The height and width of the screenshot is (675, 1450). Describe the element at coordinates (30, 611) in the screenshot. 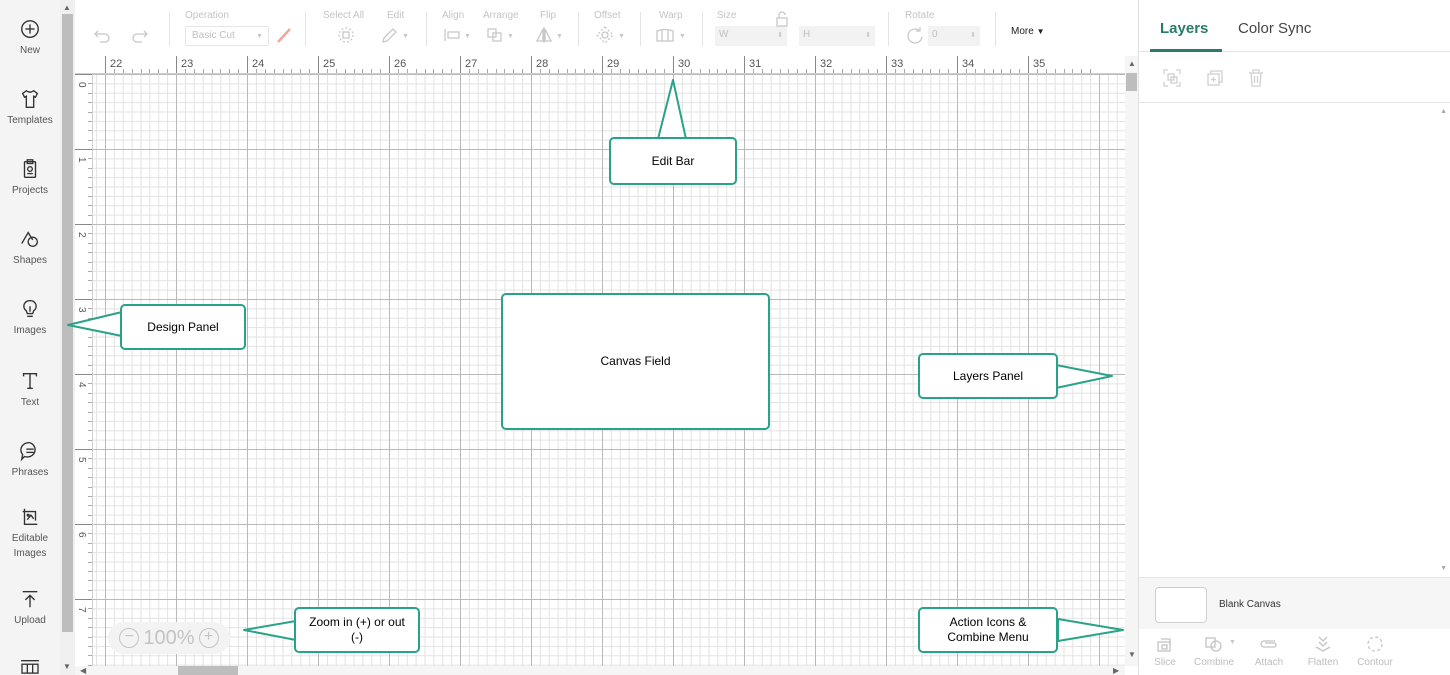

I see `sidebar-item-upload: Upload` at that location.